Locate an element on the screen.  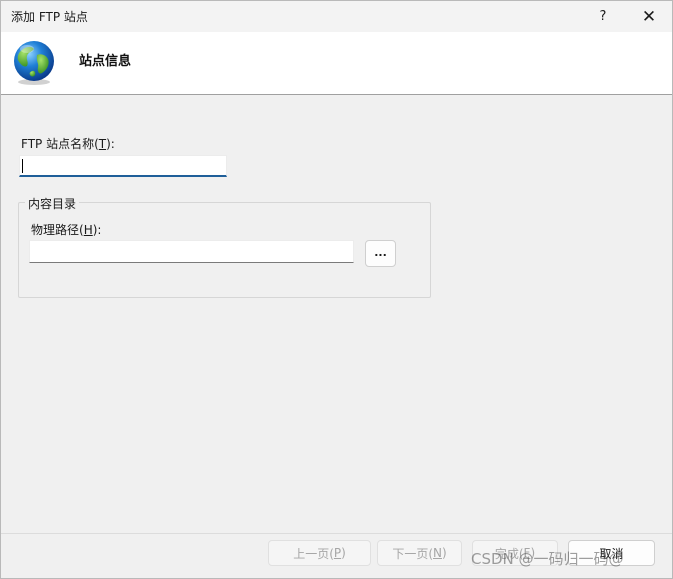
finish-button: 完成(F) is located at coordinates (515, 553).